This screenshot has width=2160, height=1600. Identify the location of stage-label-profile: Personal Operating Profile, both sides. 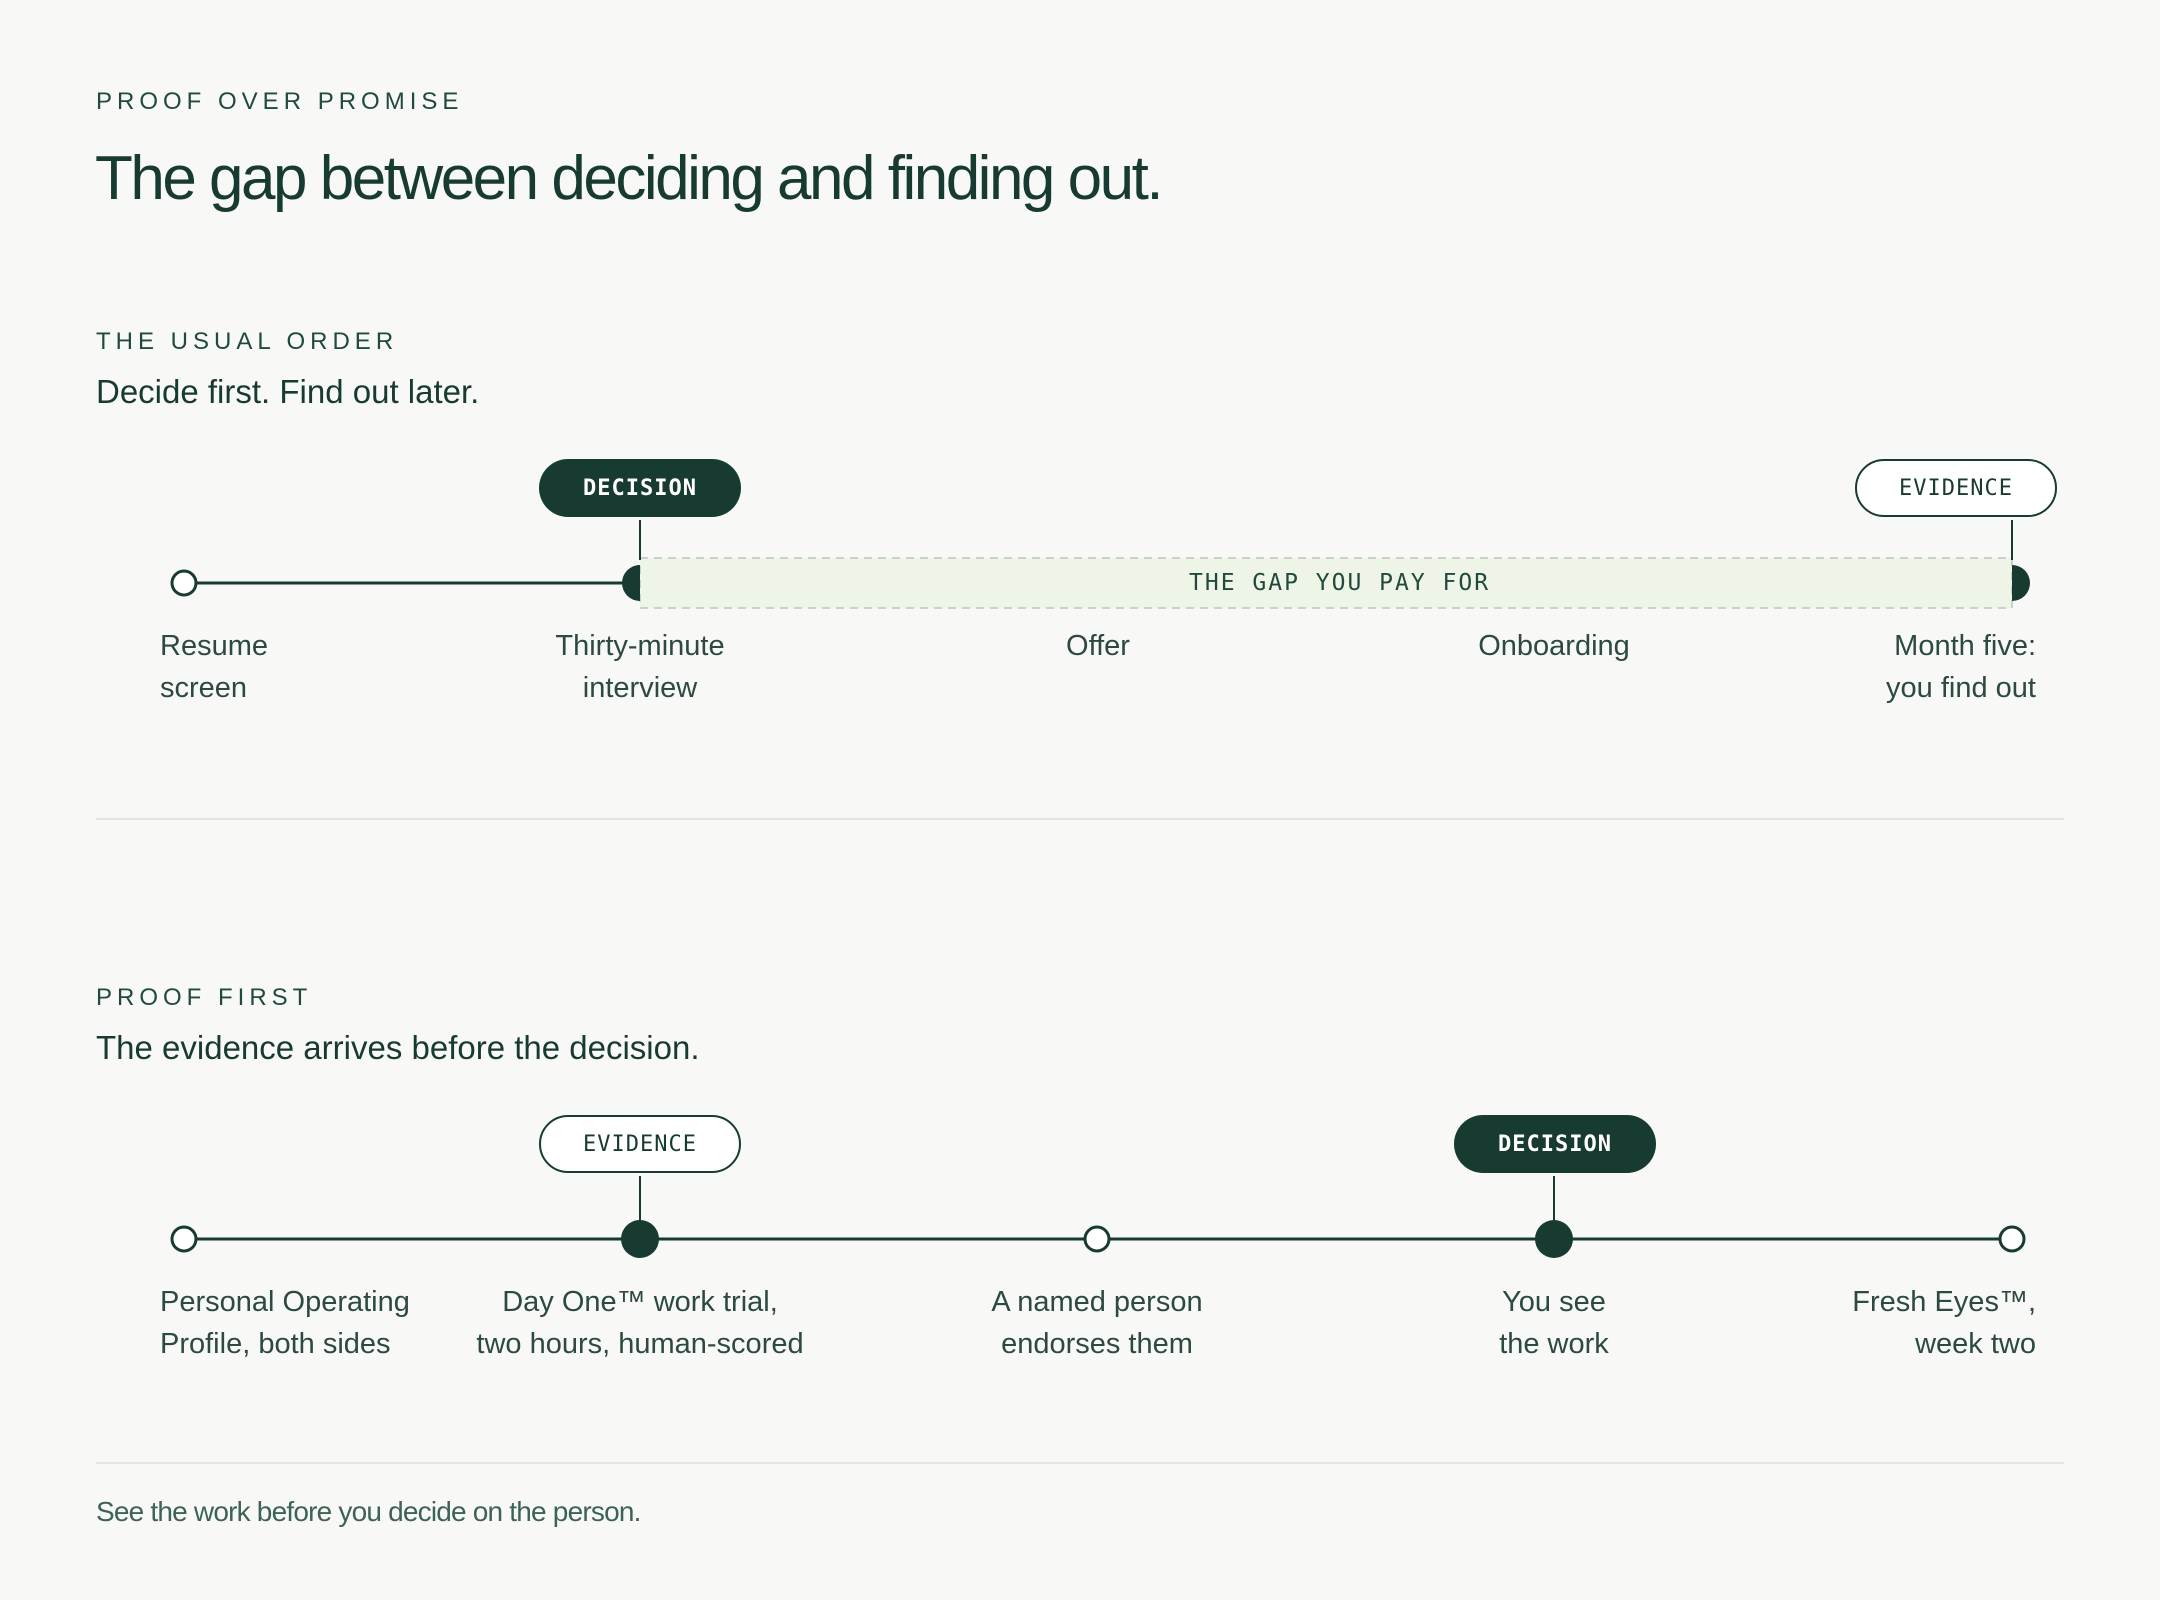
(285, 1323).